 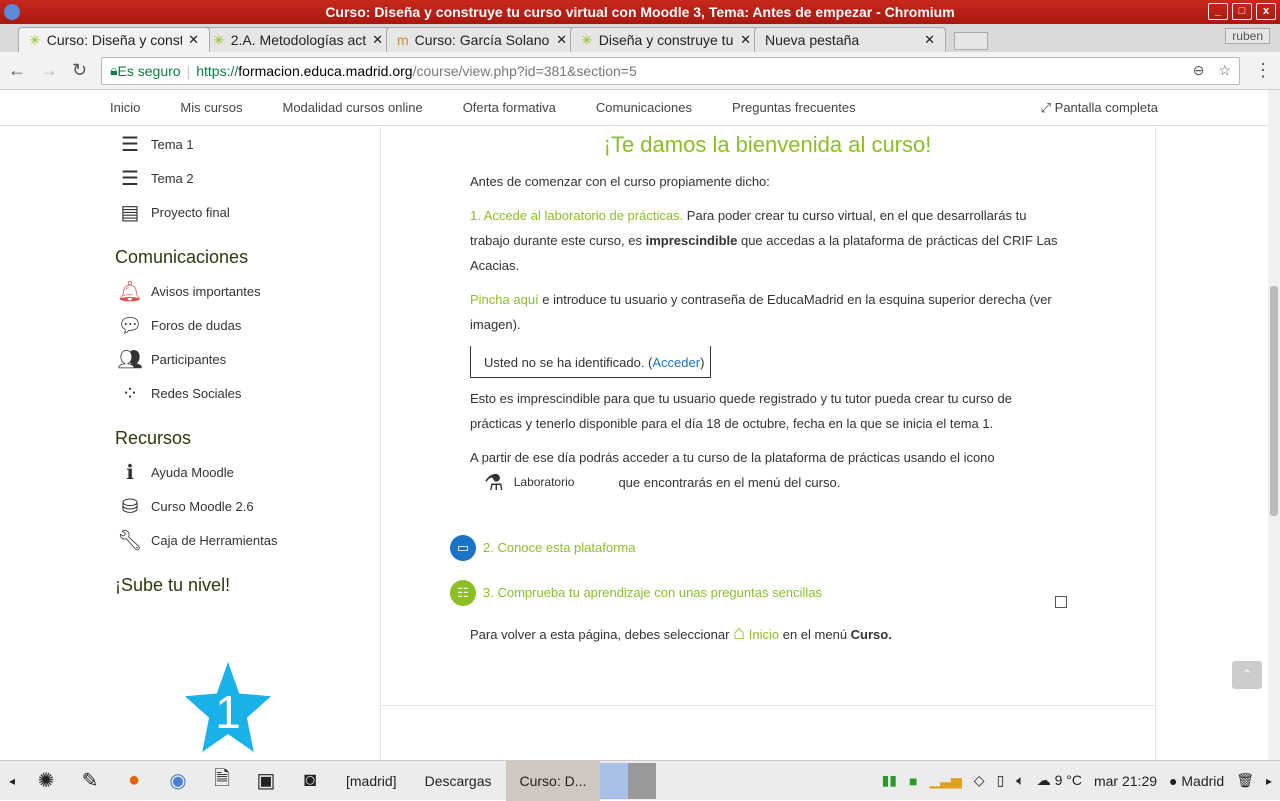 What do you see at coordinates (222, 781) in the screenshot?
I see `document-icon: 🗎` at bounding box center [222, 781].